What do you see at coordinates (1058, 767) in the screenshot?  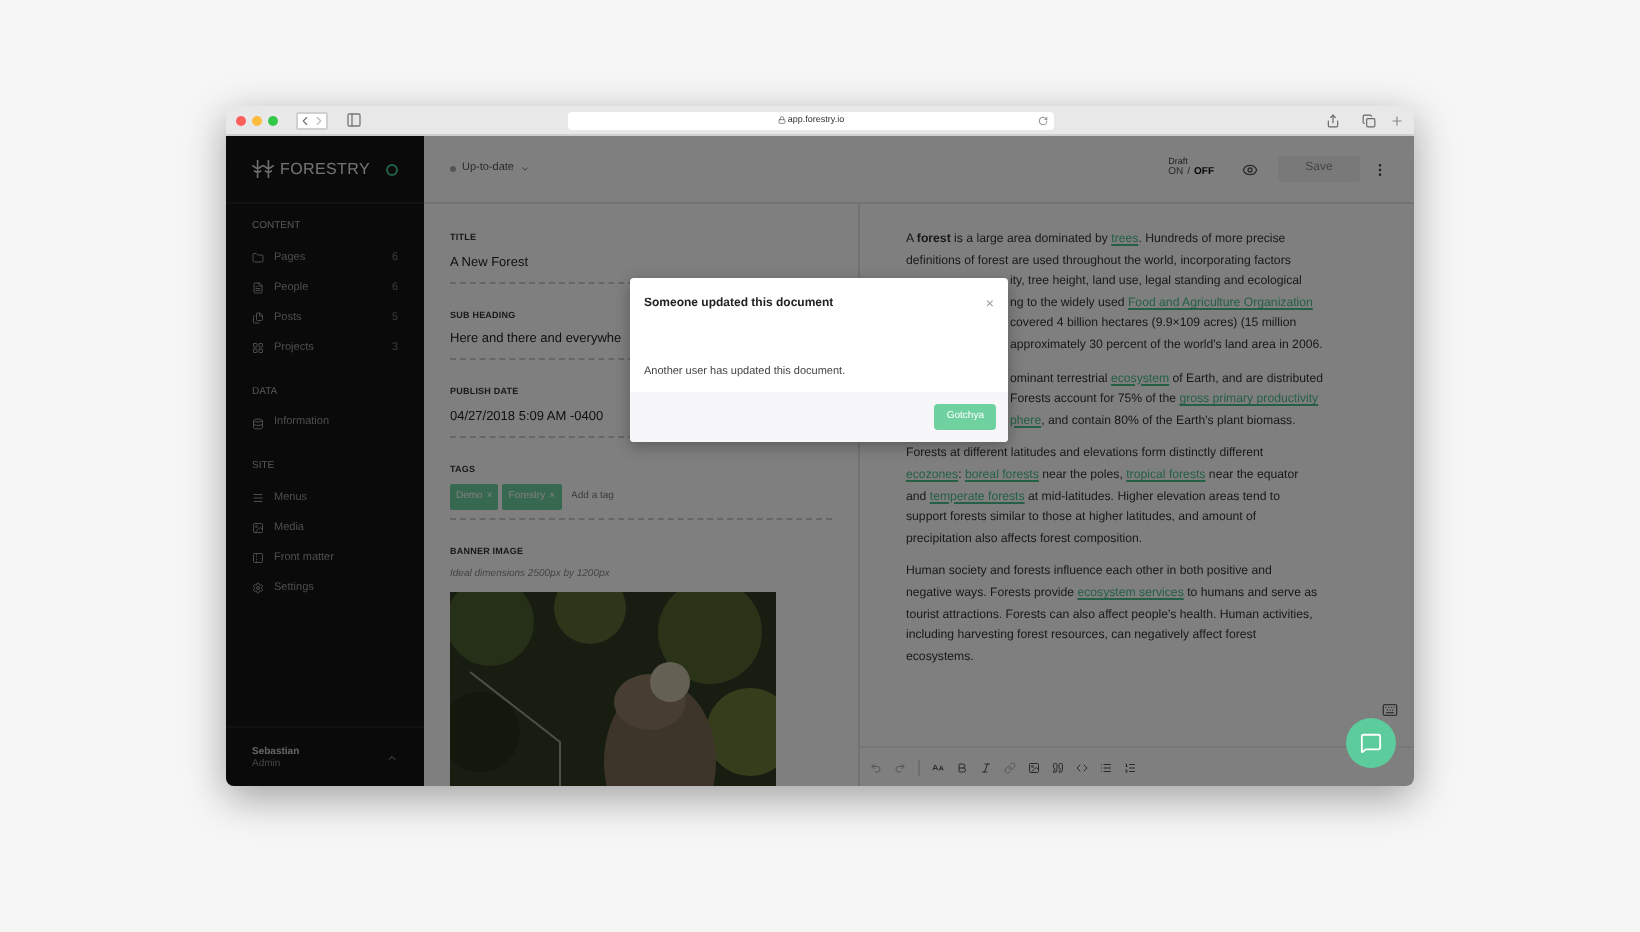 I see `quote-icon` at bounding box center [1058, 767].